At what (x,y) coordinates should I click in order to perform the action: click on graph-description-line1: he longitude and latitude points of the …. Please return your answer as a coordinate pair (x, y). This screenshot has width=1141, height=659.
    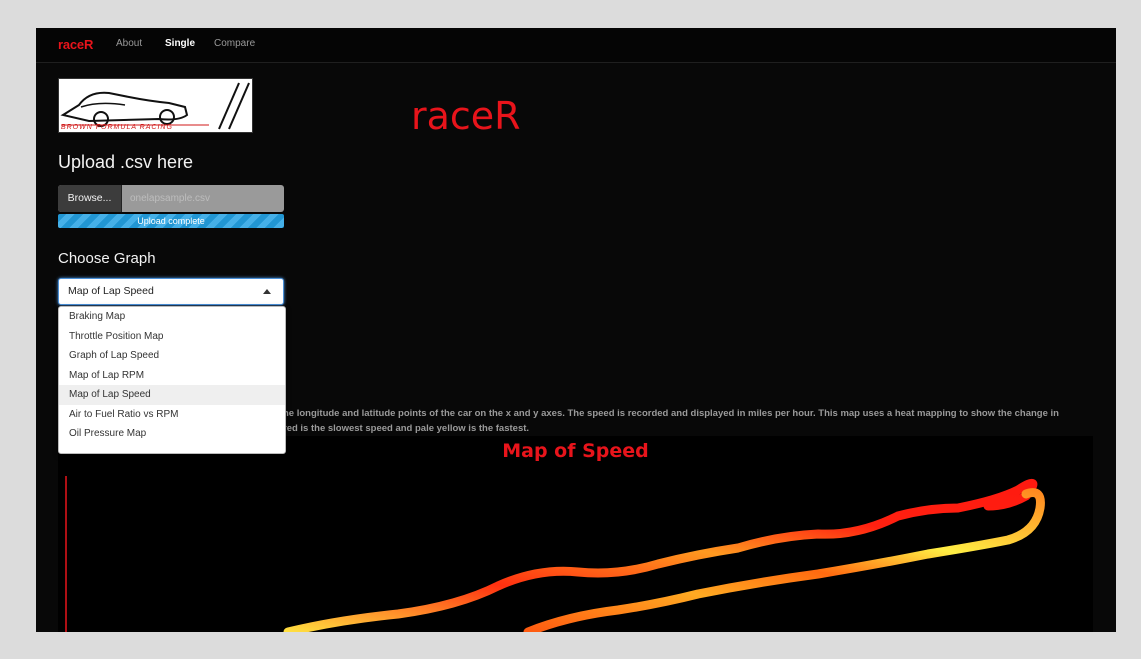
    Looking at the image, I should click on (671, 413).